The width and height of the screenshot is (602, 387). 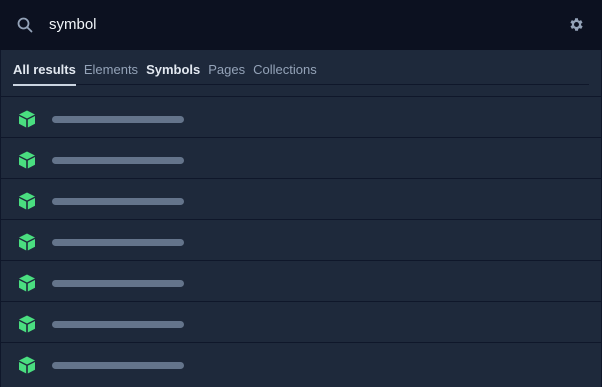 What do you see at coordinates (285, 67) in the screenshot?
I see `tab-collections: Collections` at bounding box center [285, 67].